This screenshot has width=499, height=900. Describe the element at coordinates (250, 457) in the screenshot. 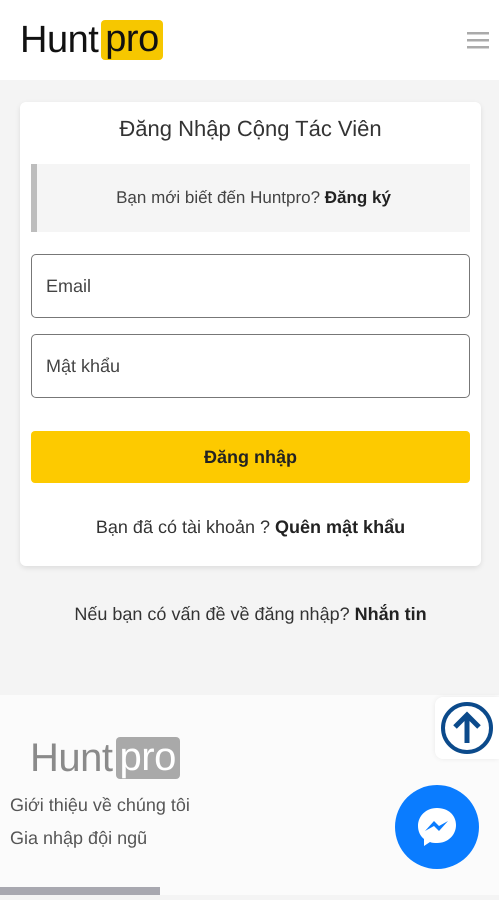

I see `login-button: Đăng nhập` at that location.